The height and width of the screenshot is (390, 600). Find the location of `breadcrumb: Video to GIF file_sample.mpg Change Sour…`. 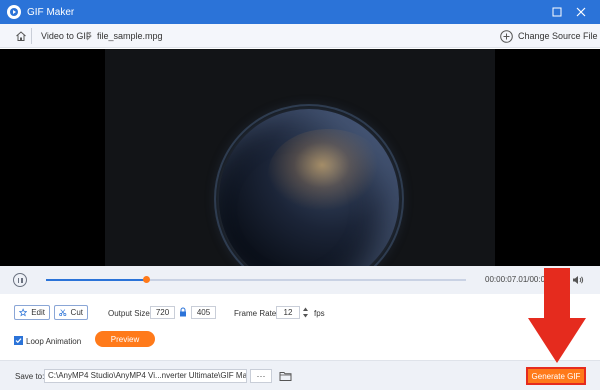

breadcrumb: Video to GIF file_sample.mpg Change Sour… is located at coordinates (300, 36).